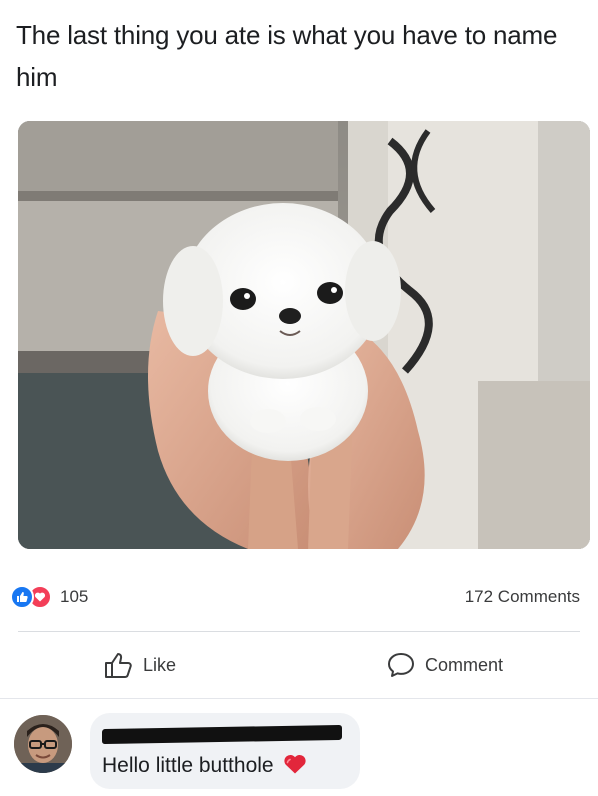 The height and width of the screenshot is (796, 598). What do you see at coordinates (222, 734) in the screenshot?
I see `redacted-commenter-name` at bounding box center [222, 734].